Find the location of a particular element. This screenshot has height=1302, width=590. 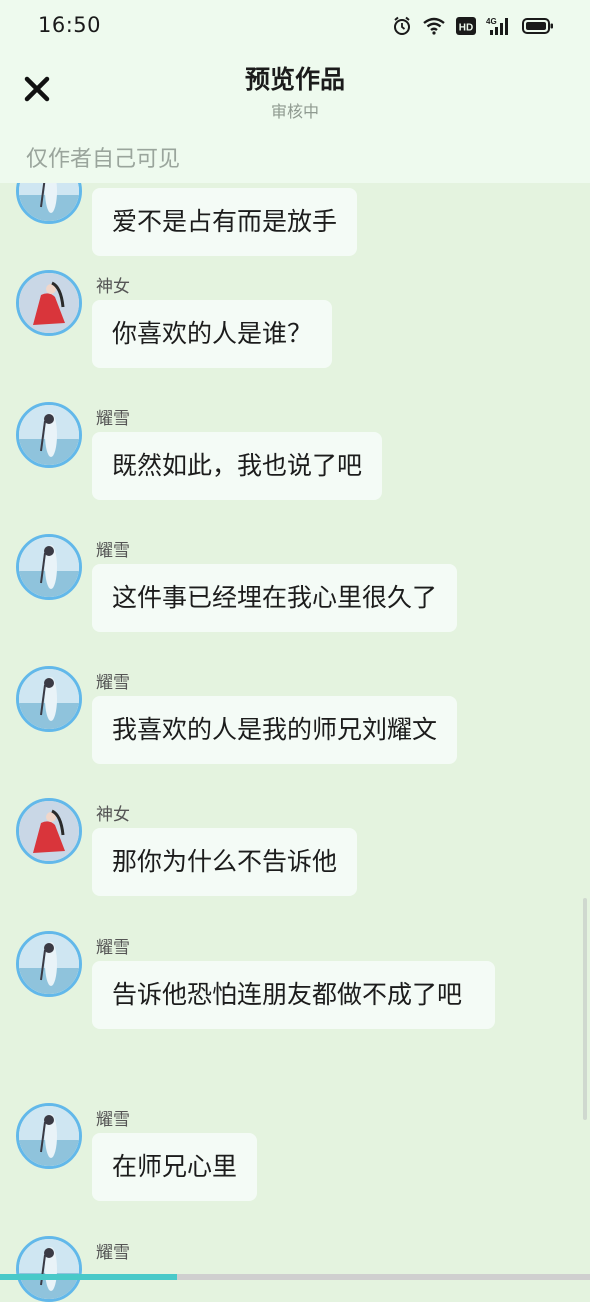

read-progress-bar is located at coordinates (295, 1277).